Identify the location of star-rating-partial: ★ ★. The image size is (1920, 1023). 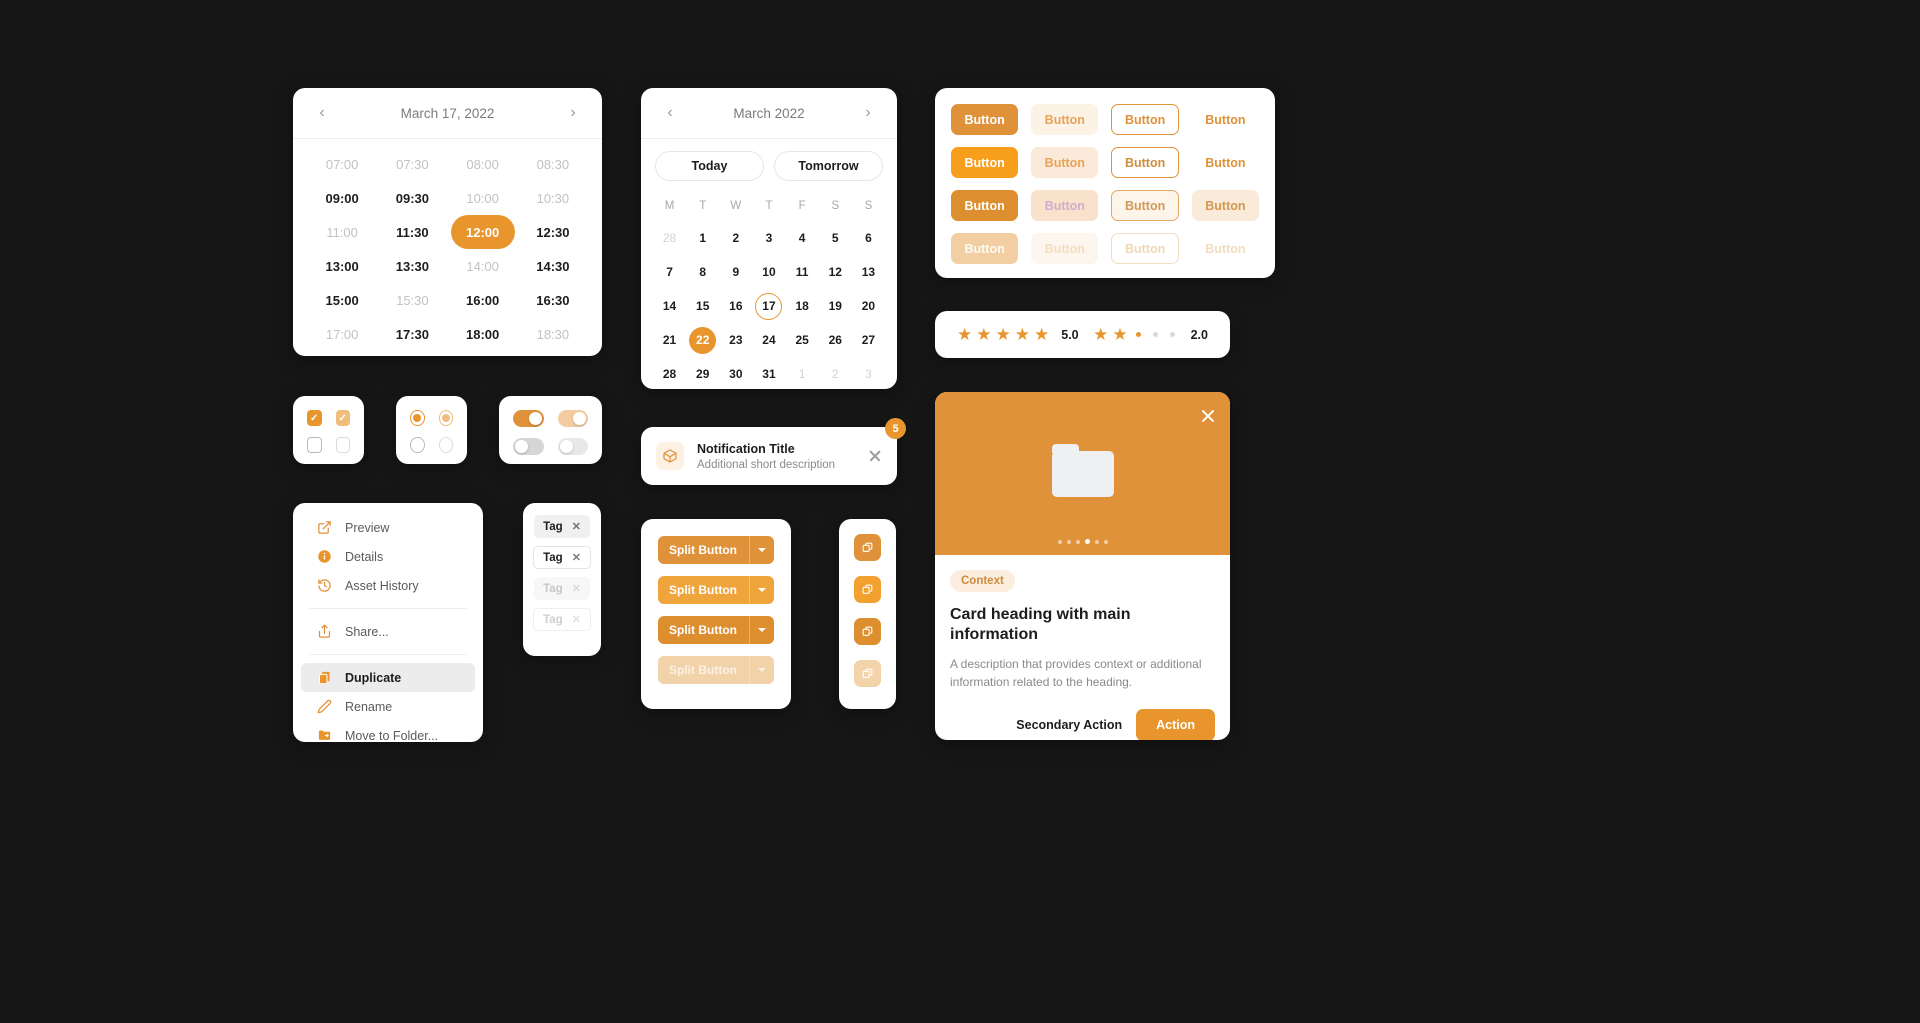
(1136, 334).